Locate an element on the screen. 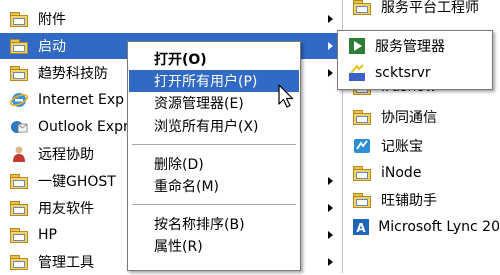 The width and height of the screenshot is (500, 275). ctx-item-label: 重命名(M) is located at coordinates (187, 187).